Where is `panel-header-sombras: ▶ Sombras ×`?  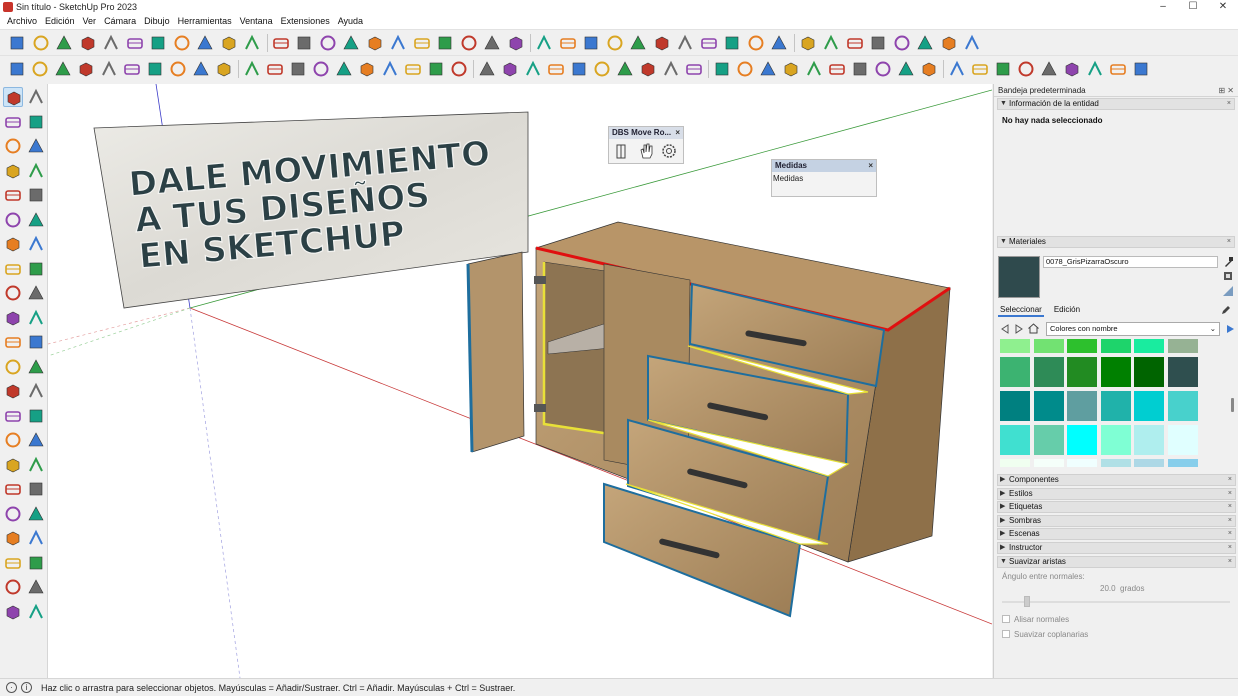
panel-header-sombras: ▶ Sombras × is located at coordinates (1116, 520).